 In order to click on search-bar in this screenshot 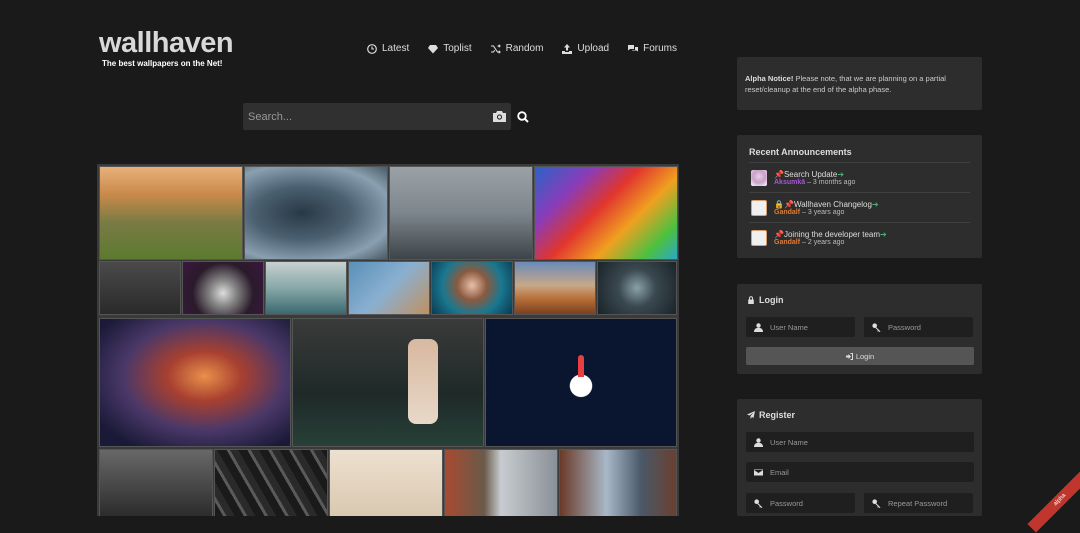, I will do `click(377, 116)`.